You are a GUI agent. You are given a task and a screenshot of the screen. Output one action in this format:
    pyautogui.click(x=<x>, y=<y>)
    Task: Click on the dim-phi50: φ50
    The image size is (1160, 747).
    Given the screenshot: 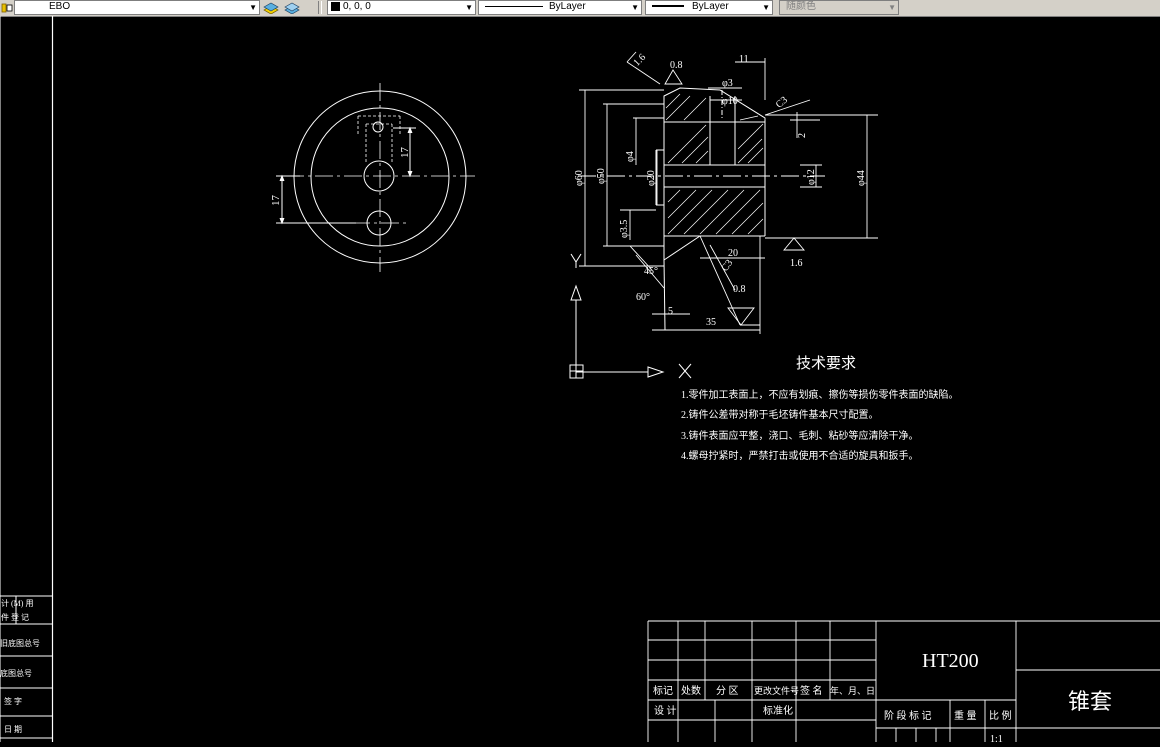 What is the action you would take?
    pyautogui.click(x=601, y=176)
    